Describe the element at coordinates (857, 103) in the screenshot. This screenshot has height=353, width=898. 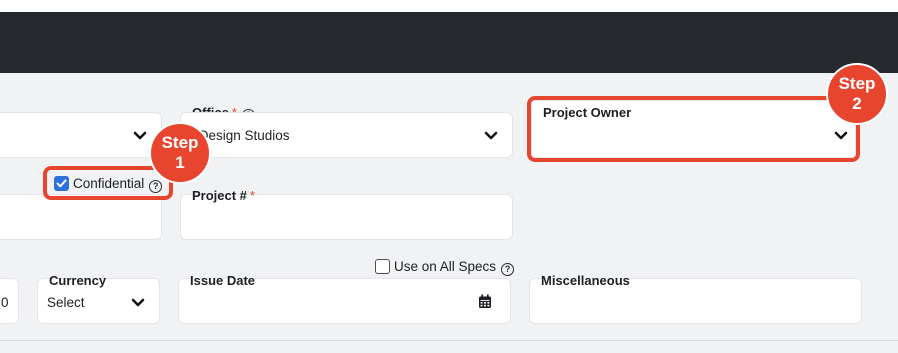
I see `step2-badge-line2: 2` at that location.